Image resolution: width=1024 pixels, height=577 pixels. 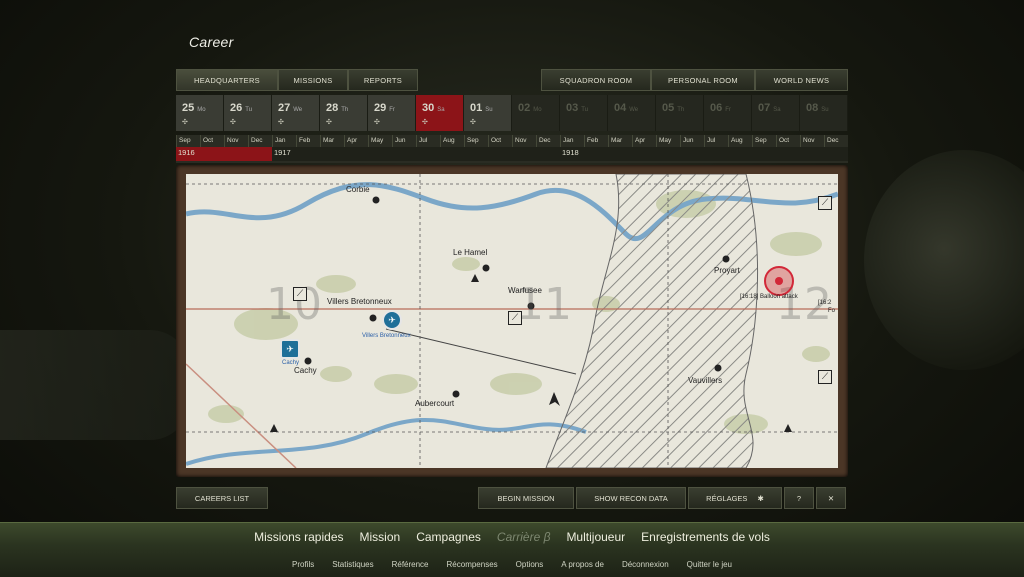 What do you see at coordinates (303, 564) in the screenshot?
I see `subnav-profils: Profils` at bounding box center [303, 564].